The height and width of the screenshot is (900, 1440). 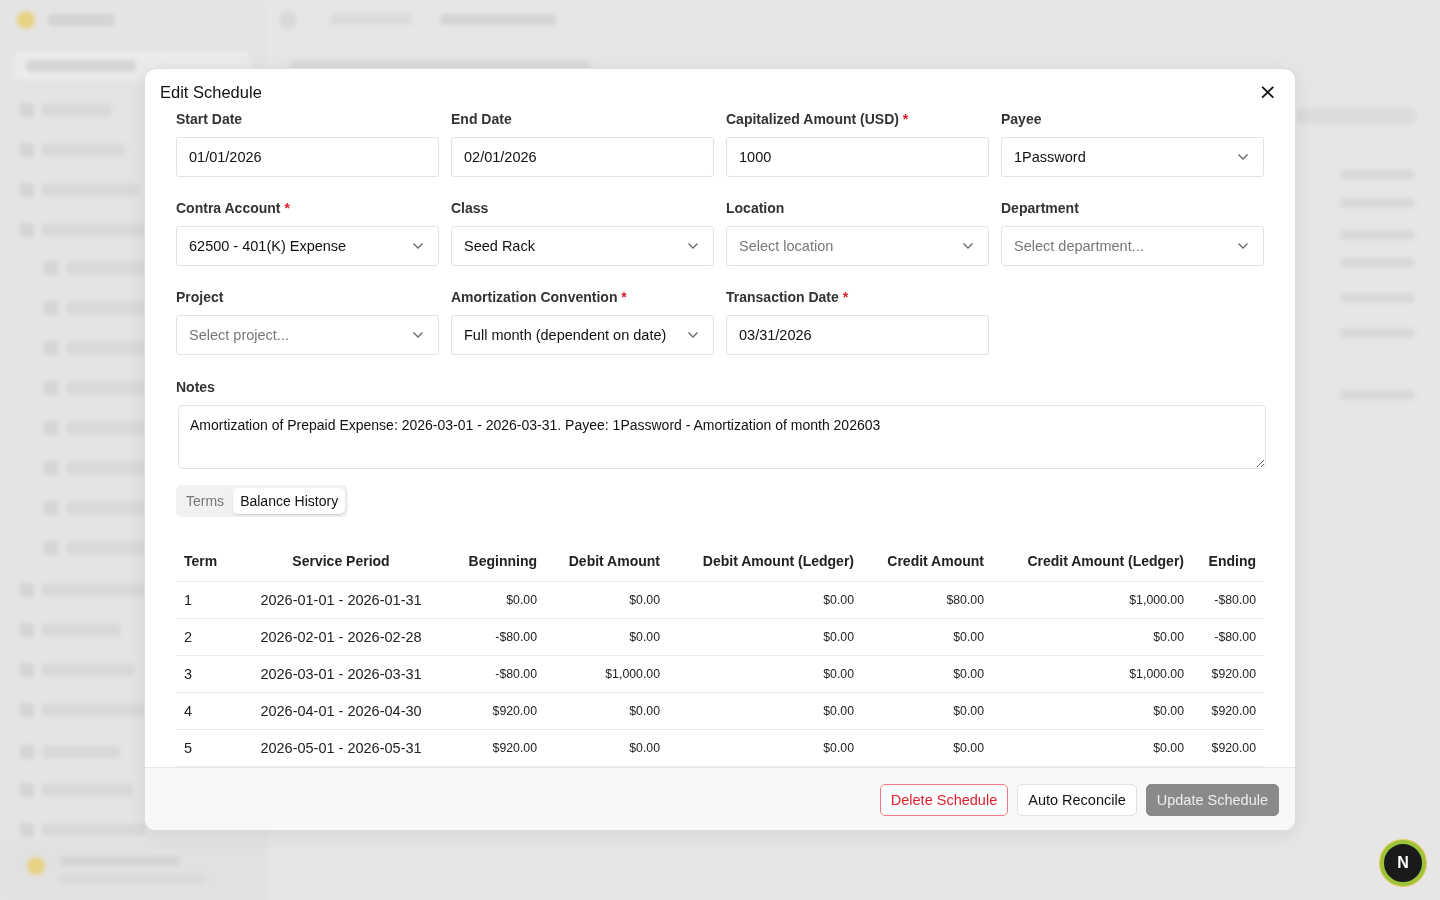 I want to click on table-cell: 4, so click(x=206, y=711).